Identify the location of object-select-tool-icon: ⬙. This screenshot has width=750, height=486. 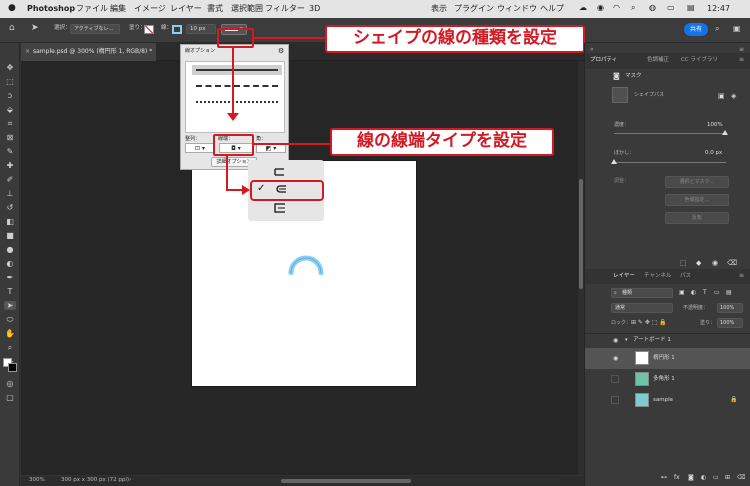
(10, 109).